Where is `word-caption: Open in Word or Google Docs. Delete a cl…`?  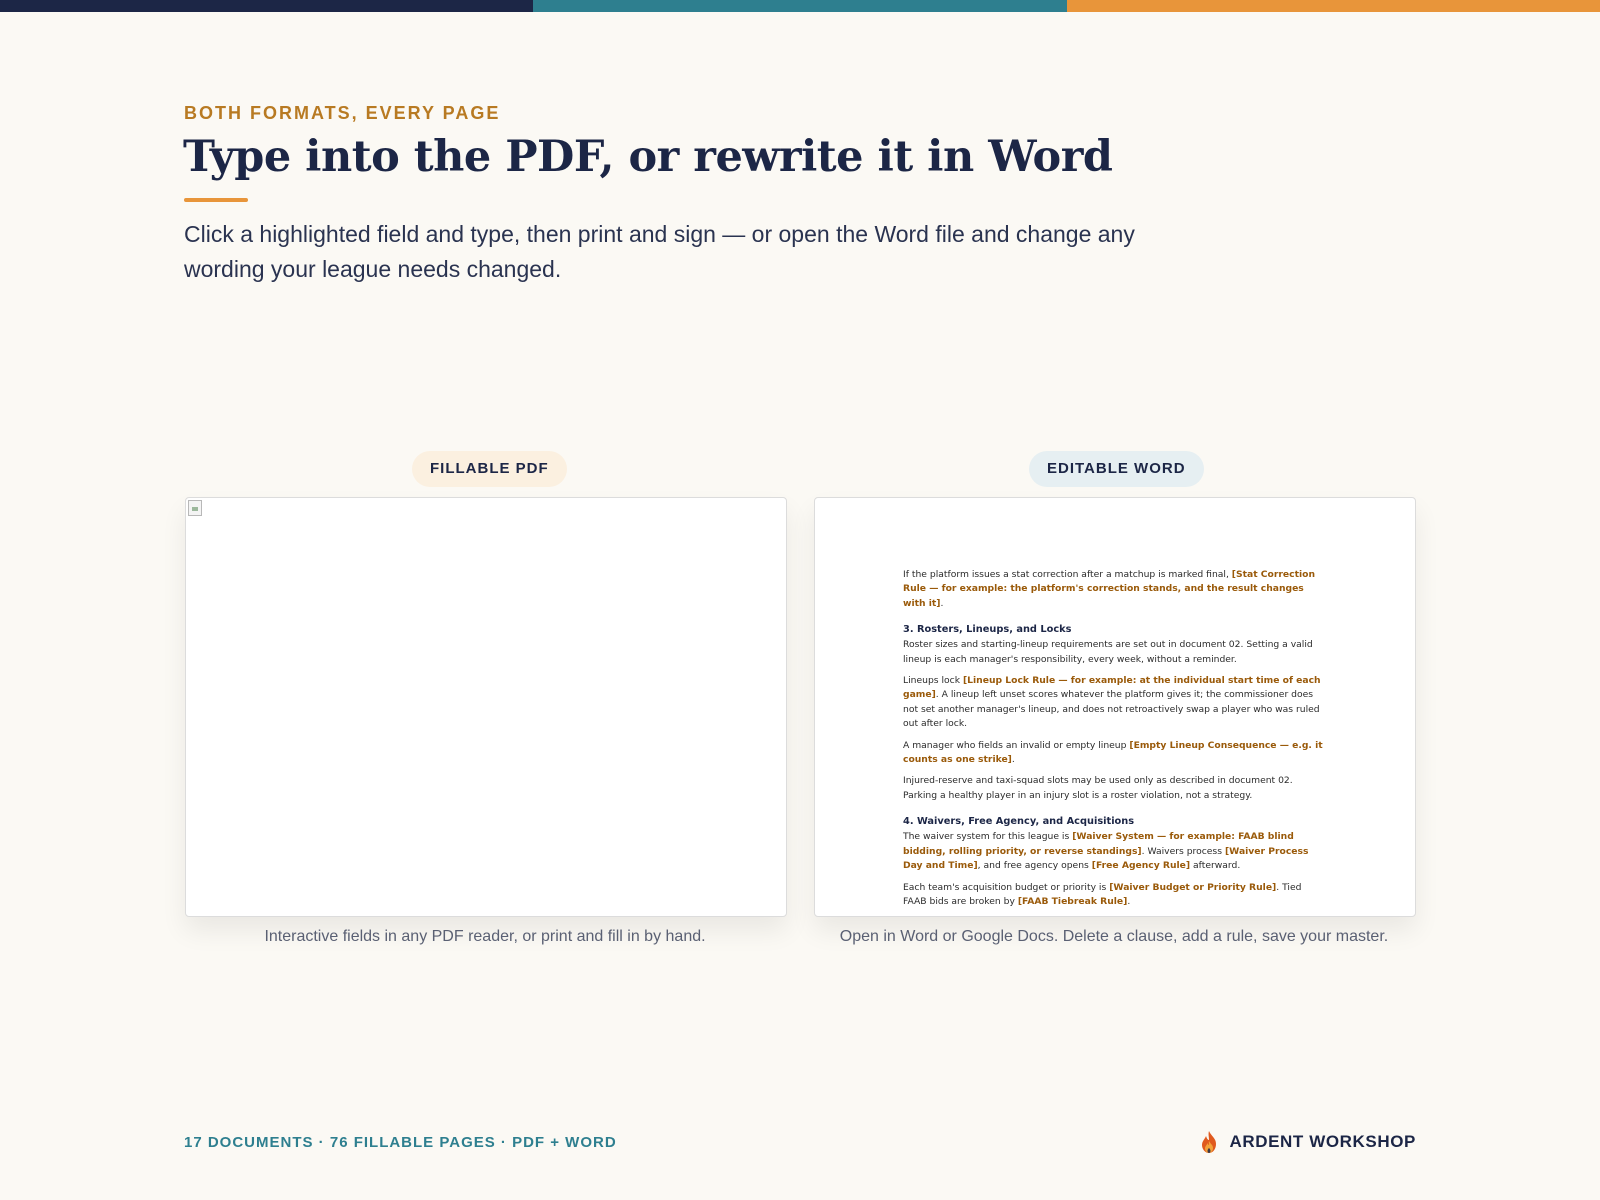 word-caption: Open in Word or Google Docs. Delete a cl… is located at coordinates (1114, 936).